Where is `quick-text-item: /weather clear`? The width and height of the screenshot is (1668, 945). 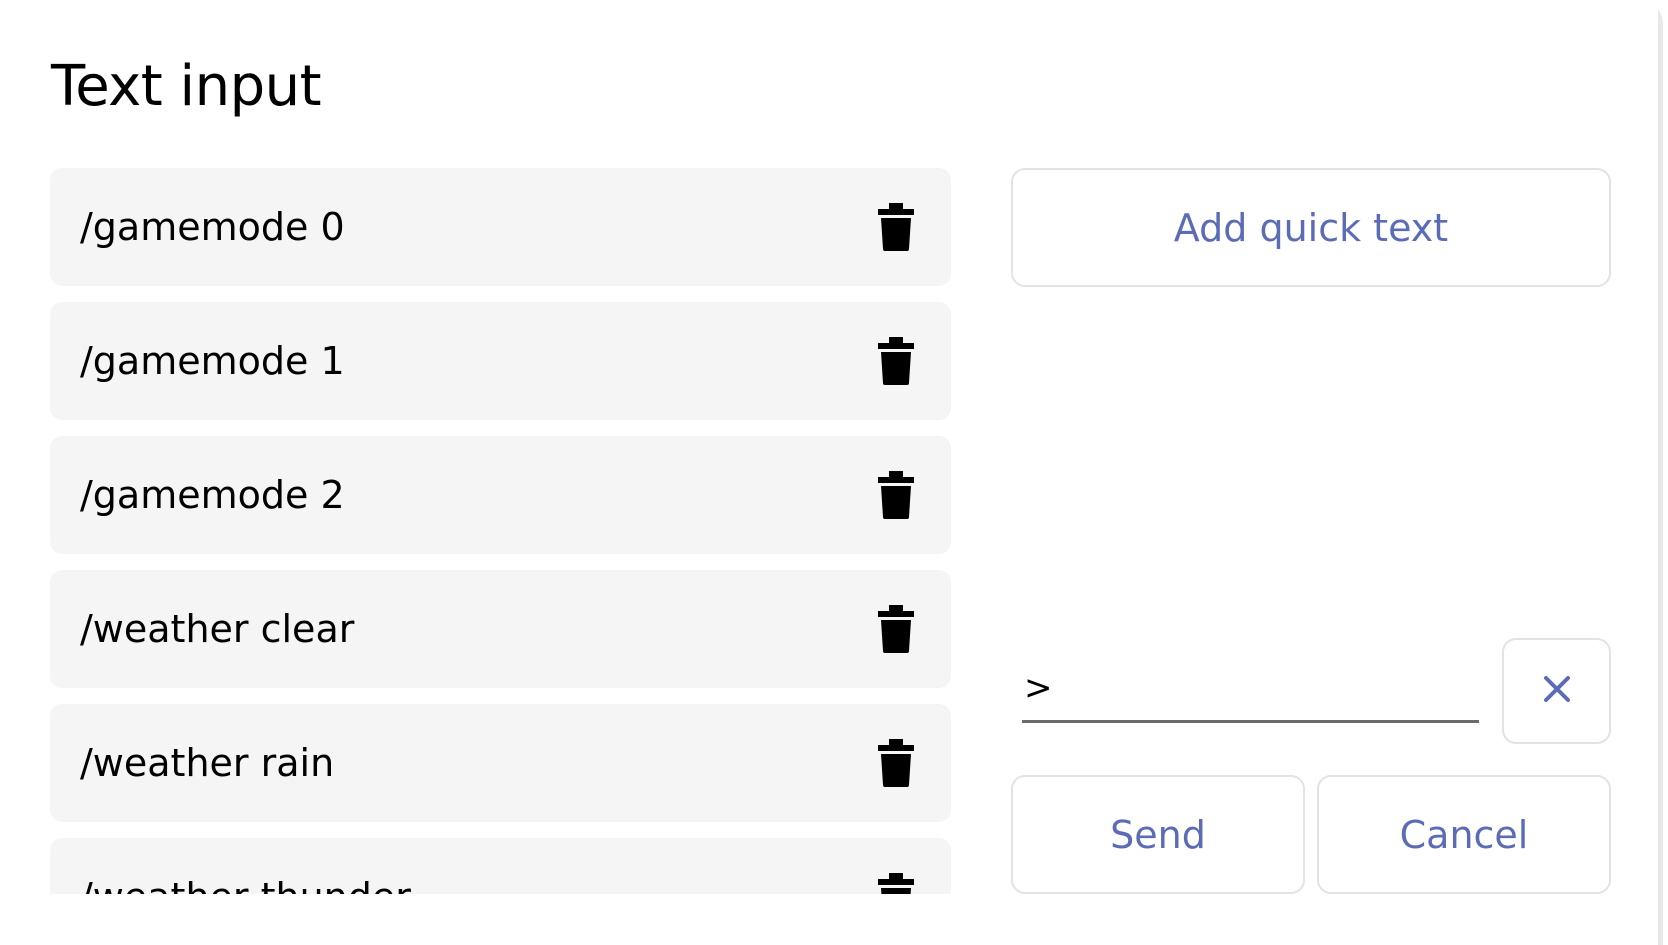
quick-text-item: /weather clear is located at coordinates (500, 629).